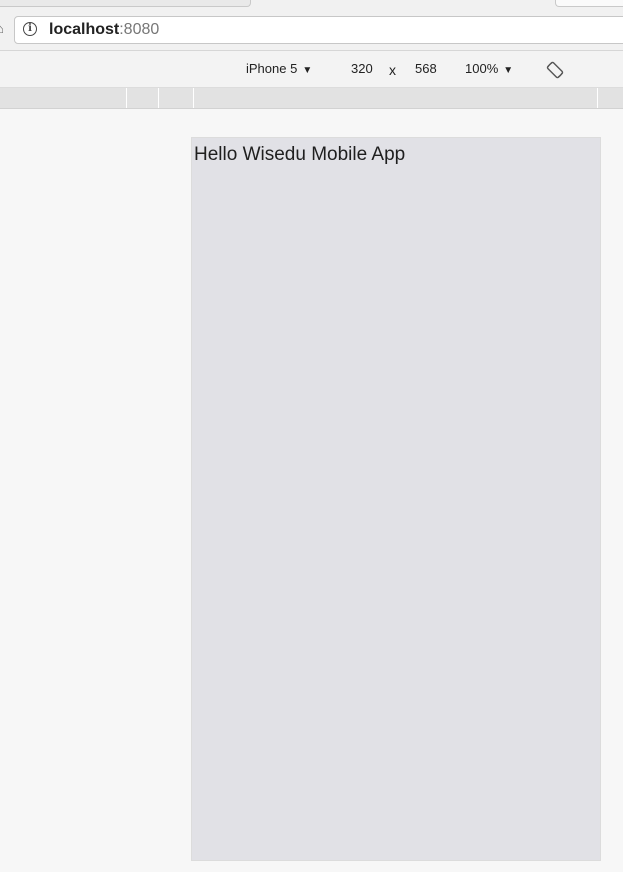 The width and height of the screenshot is (623, 872). I want to click on rotate-icon, so click(555, 70).